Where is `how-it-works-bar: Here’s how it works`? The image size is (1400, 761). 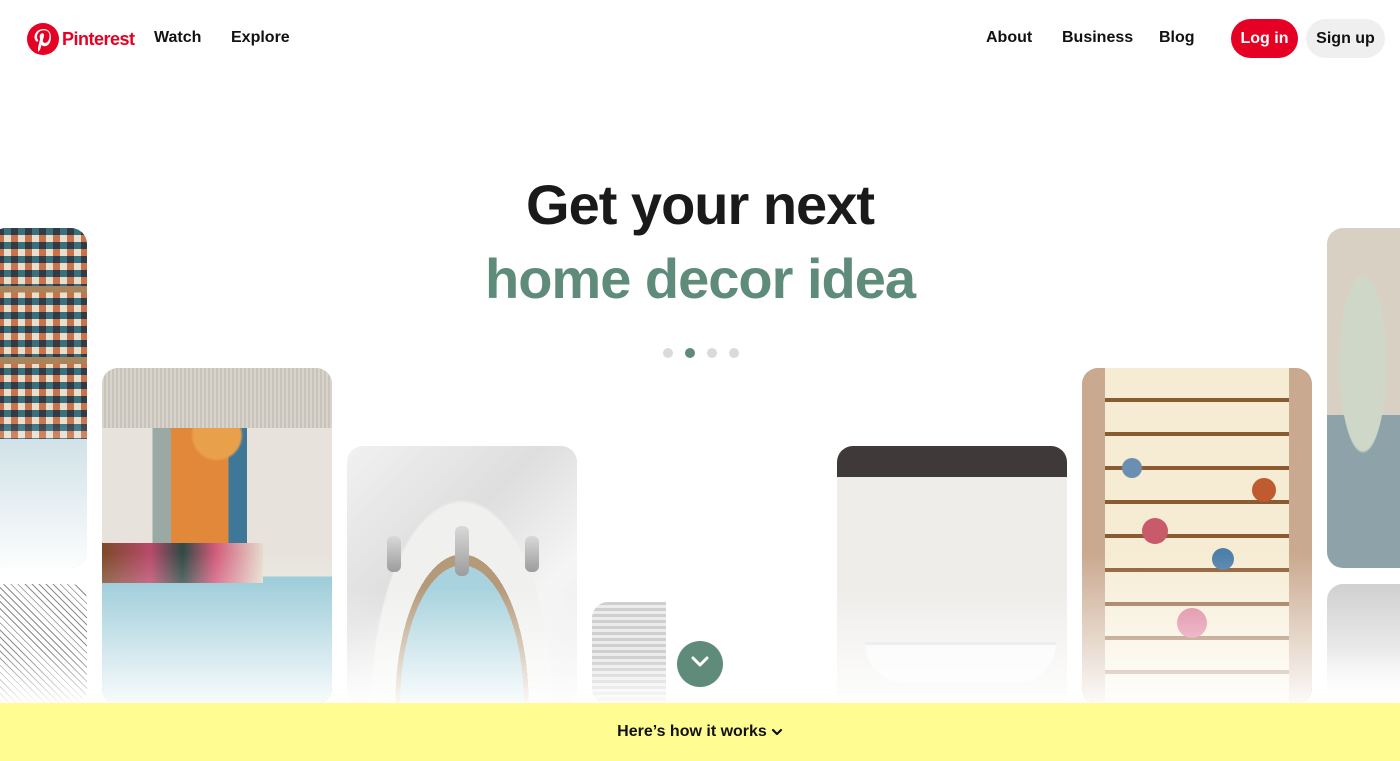 how-it-works-bar: Here’s how it works is located at coordinates (700, 732).